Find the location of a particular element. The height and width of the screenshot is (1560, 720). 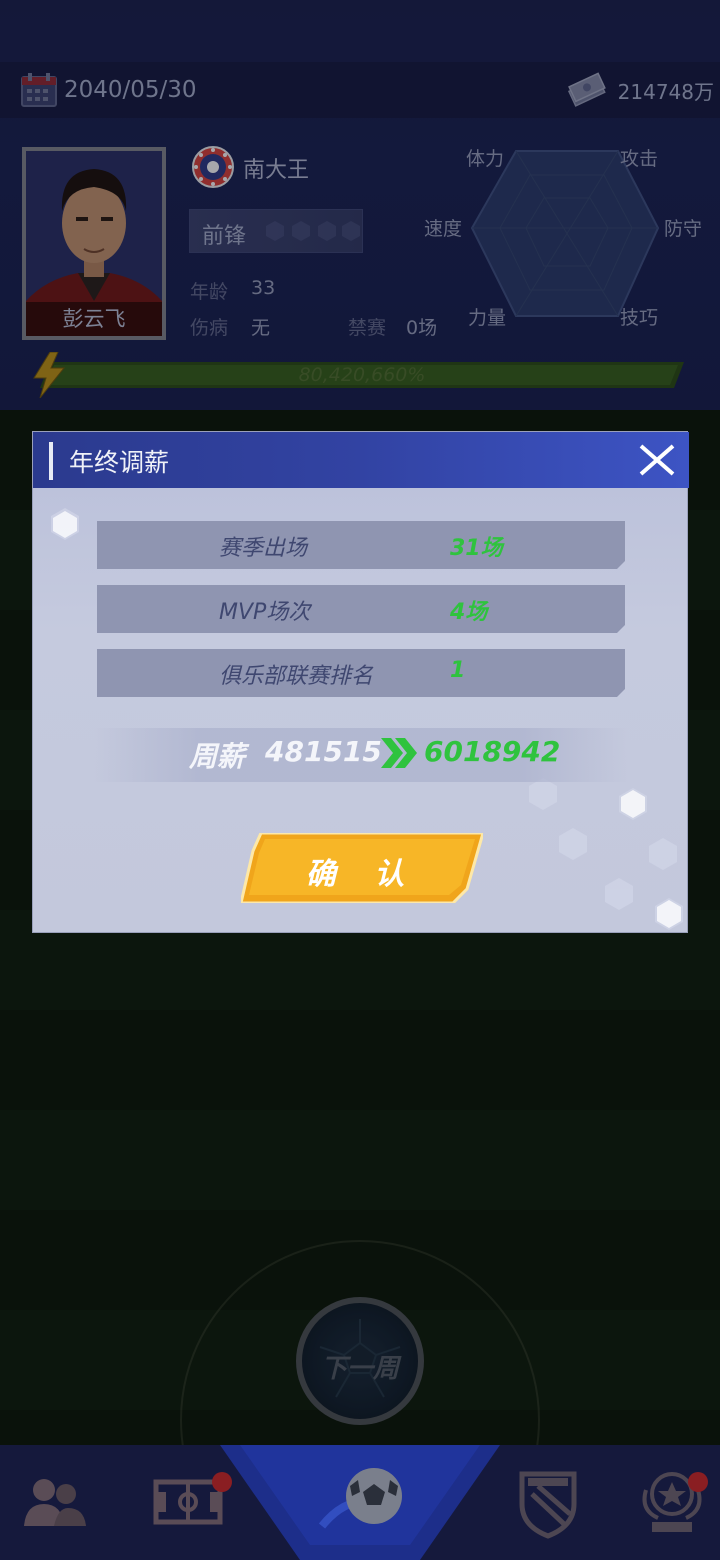

confirm-label: 确 认 is located at coordinates (362, 874).